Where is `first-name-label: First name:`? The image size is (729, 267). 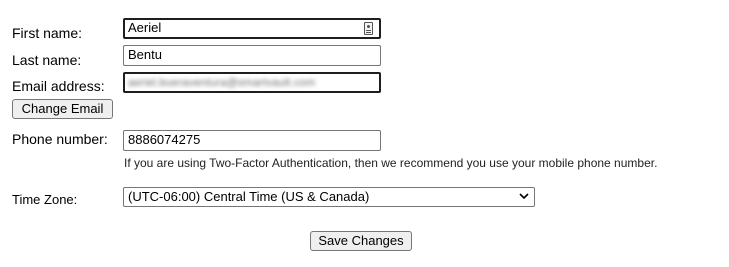 first-name-label: First name: is located at coordinates (47, 33).